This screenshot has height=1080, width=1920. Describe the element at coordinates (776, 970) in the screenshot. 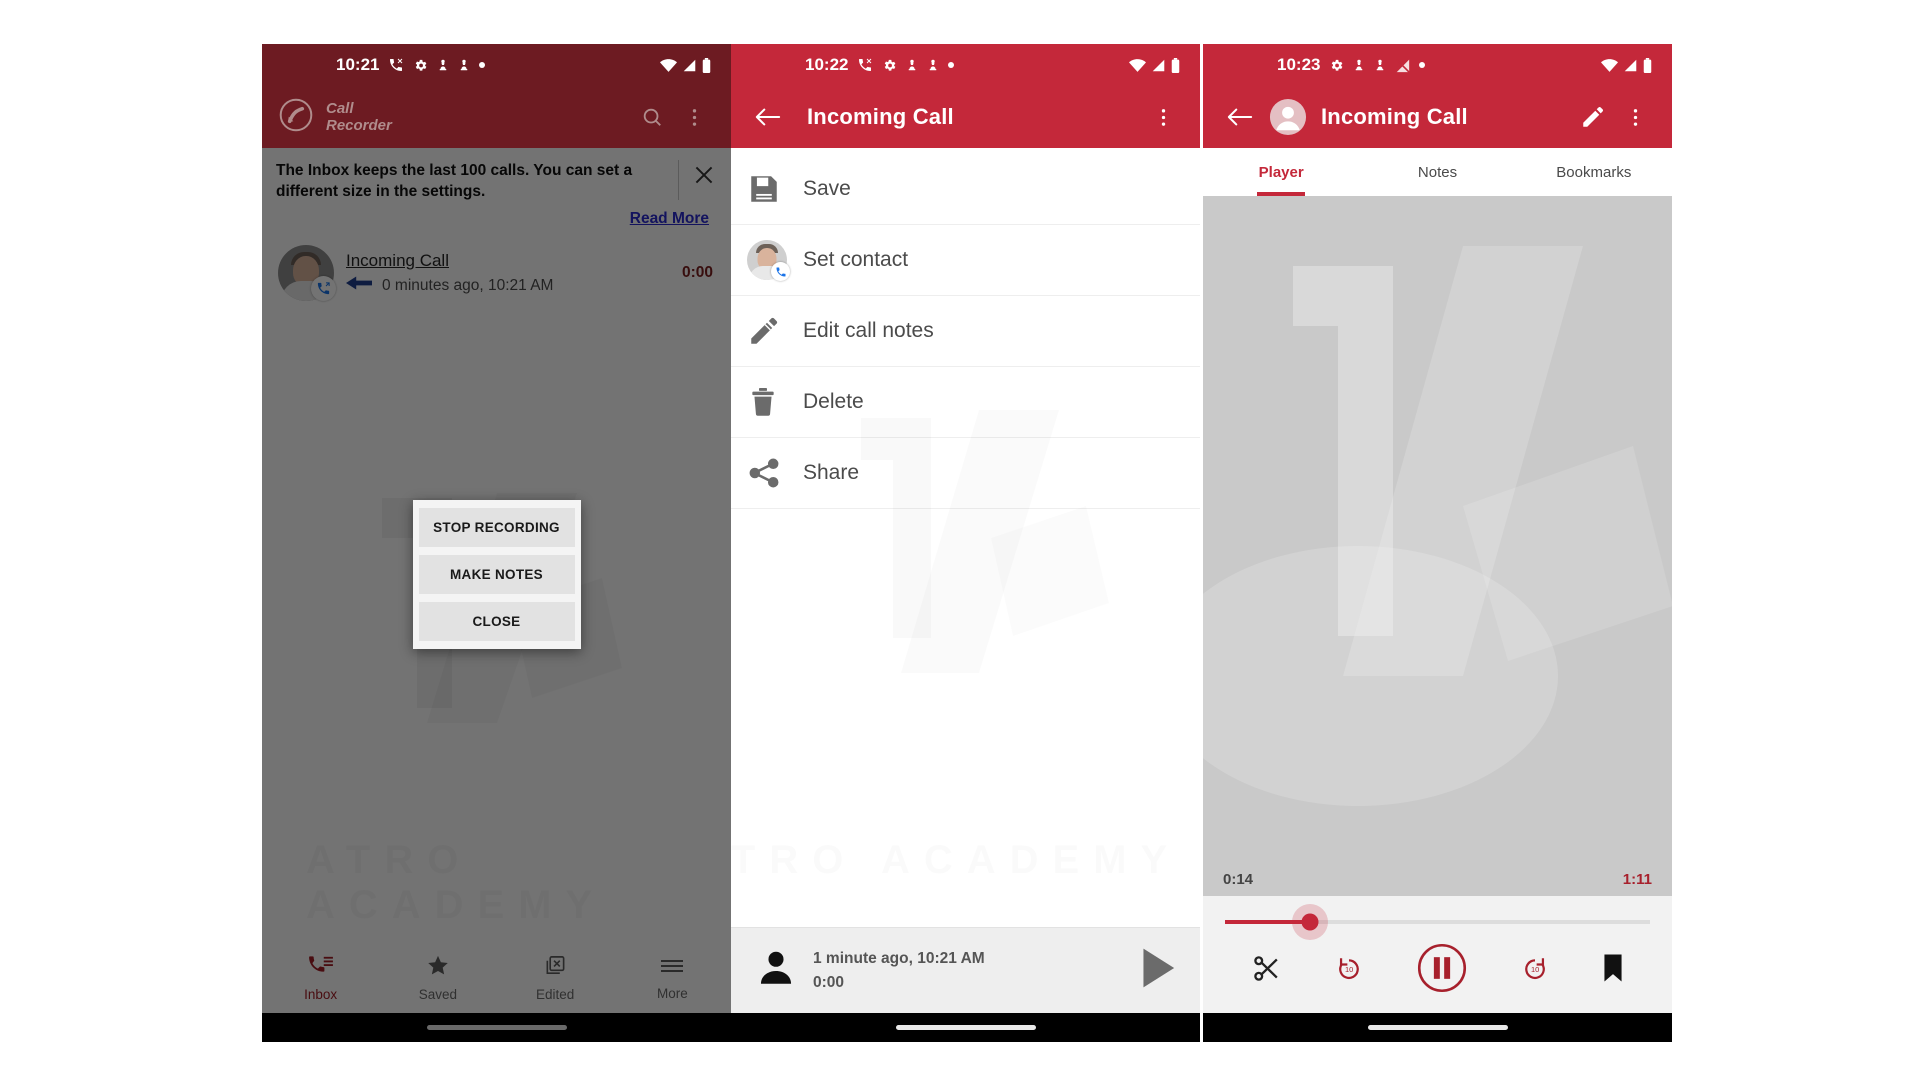

I see `person-icon` at that location.